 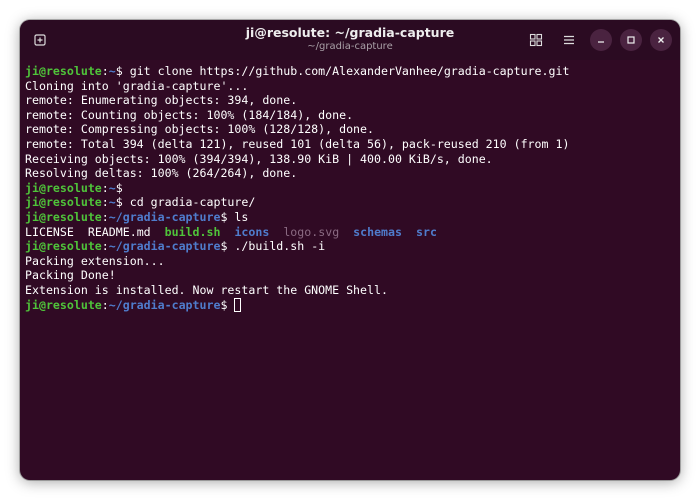 What do you see at coordinates (352, 305) in the screenshot?
I see `active-prompt-line: ji@resolute:~/gradia-capture$` at bounding box center [352, 305].